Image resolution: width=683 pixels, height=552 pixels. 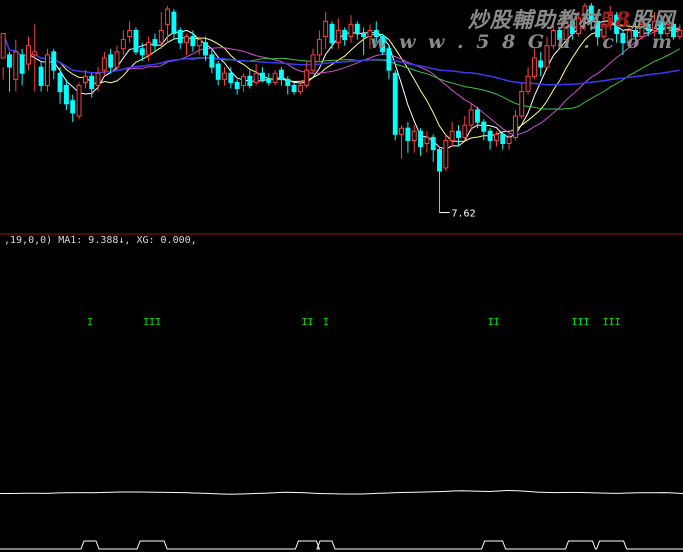 What do you see at coordinates (464, 214) in the screenshot?
I see `low-price-label: 7.62` at bounding box center [464, 214].